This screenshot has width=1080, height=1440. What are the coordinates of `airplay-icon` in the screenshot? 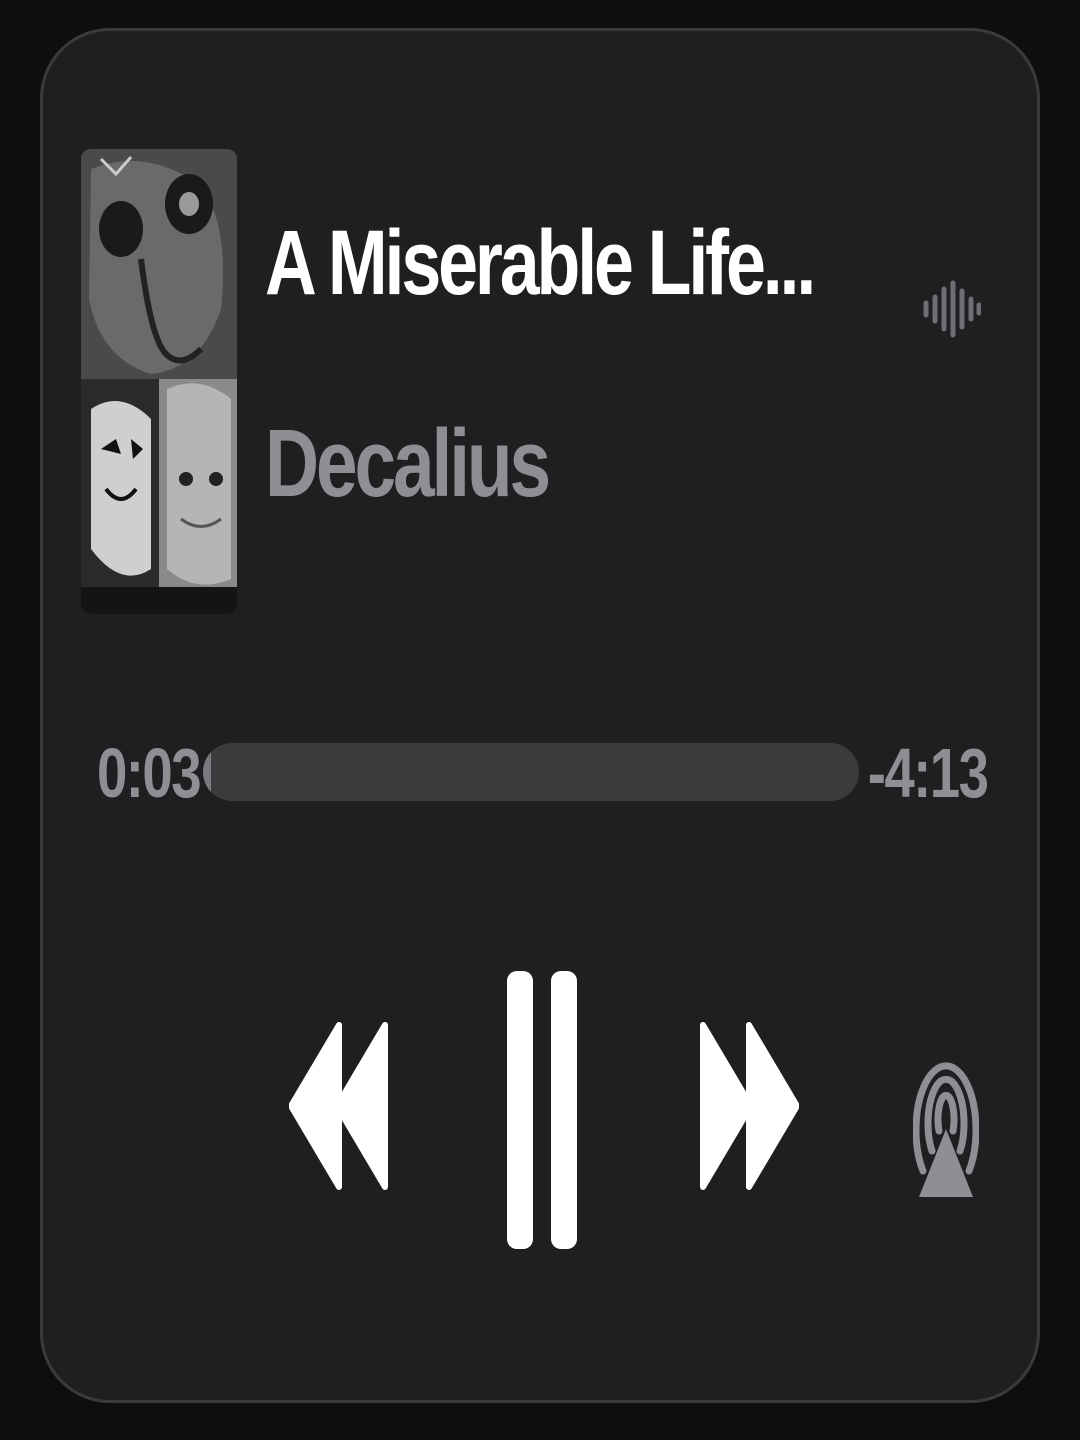 It's located at (946, 1129).